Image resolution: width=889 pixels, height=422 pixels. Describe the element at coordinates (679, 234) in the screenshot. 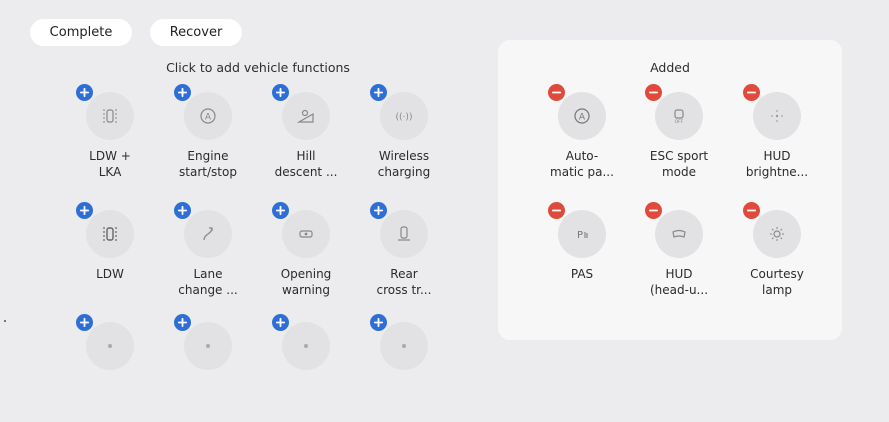

I see `hud-icon` at that location.